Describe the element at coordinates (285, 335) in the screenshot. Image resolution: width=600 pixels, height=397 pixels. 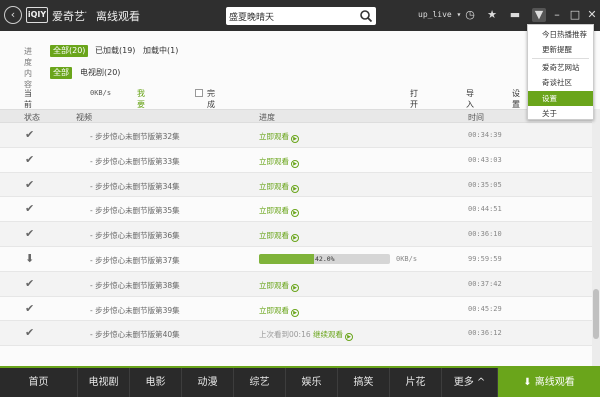
I see `last-watched-text: 上次看到00:16` at that location.